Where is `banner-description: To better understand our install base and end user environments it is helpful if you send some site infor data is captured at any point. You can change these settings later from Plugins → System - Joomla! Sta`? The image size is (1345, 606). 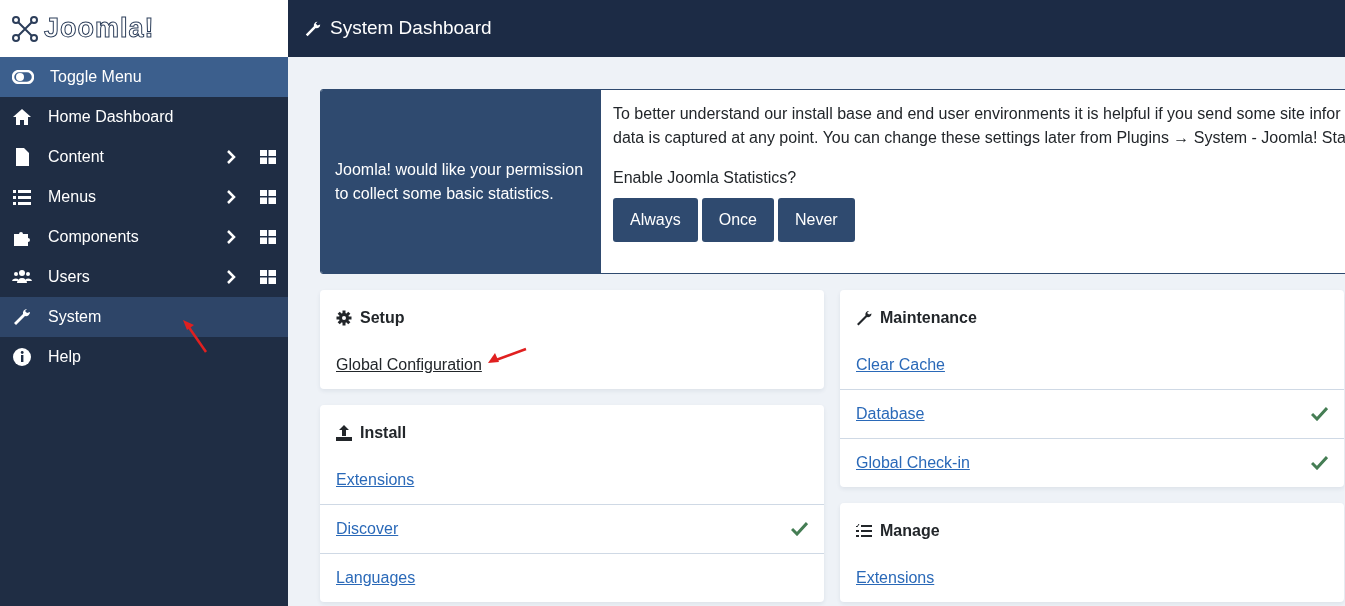
banner-description: To better understand our install base and end user environments it is helpful if you send some site infor data is captured at any point. You can change these settings later from Plugins → System - Joomla! Sta is located at coordinates (979, 126).